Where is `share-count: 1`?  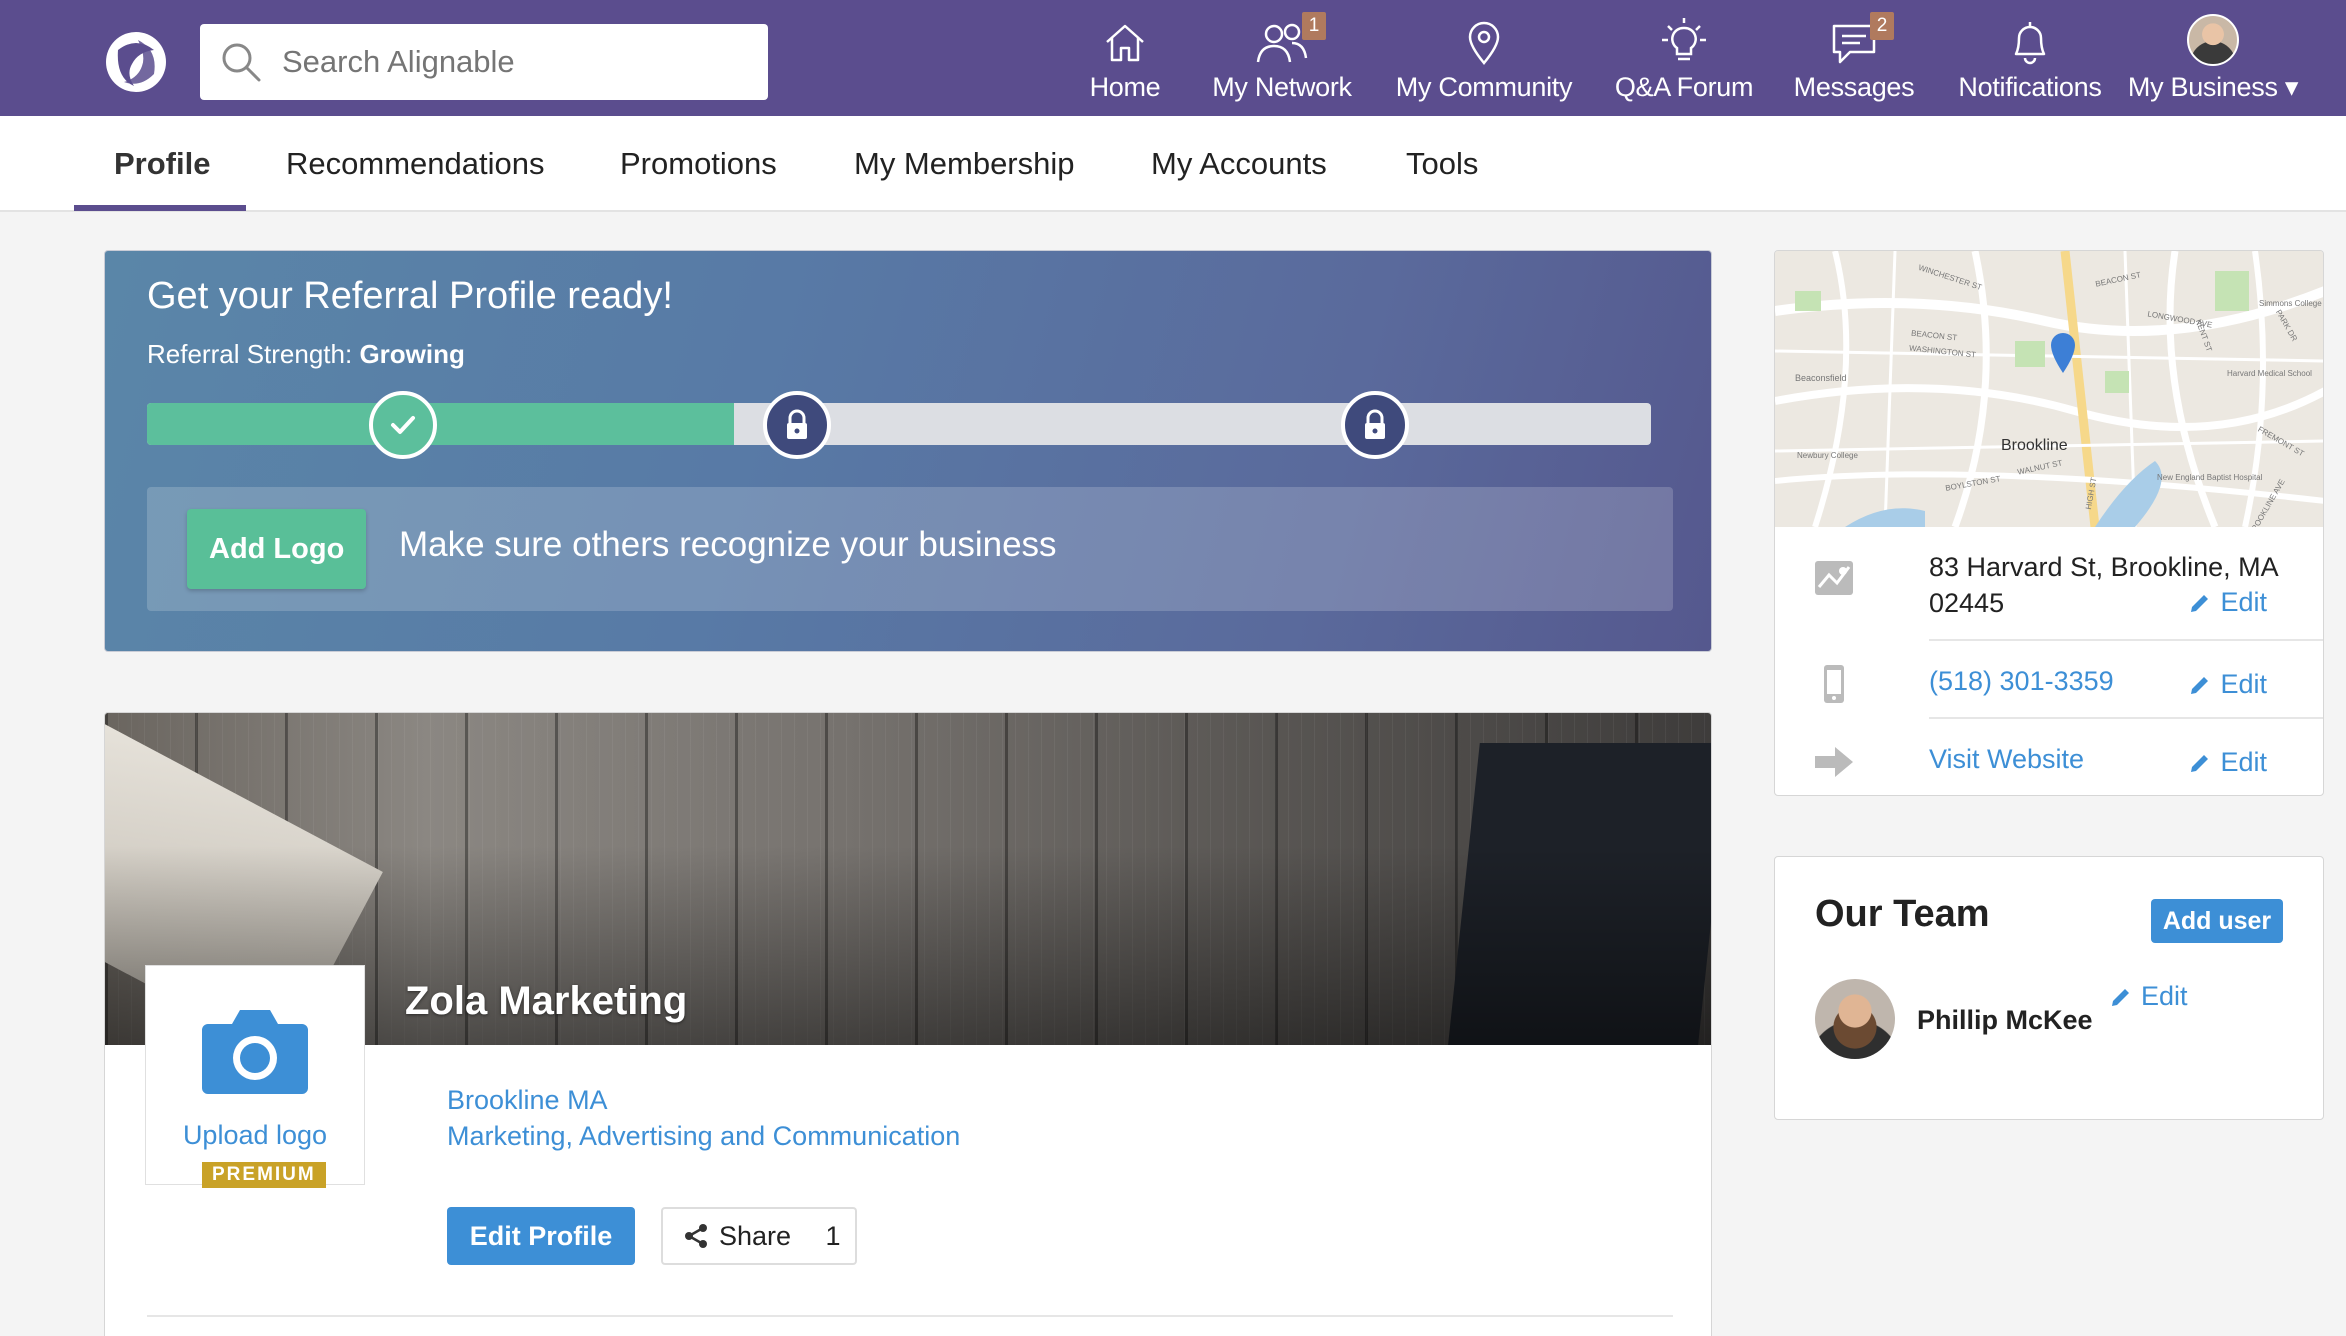
share-count: 1 is located at coordinates (834, 1236).